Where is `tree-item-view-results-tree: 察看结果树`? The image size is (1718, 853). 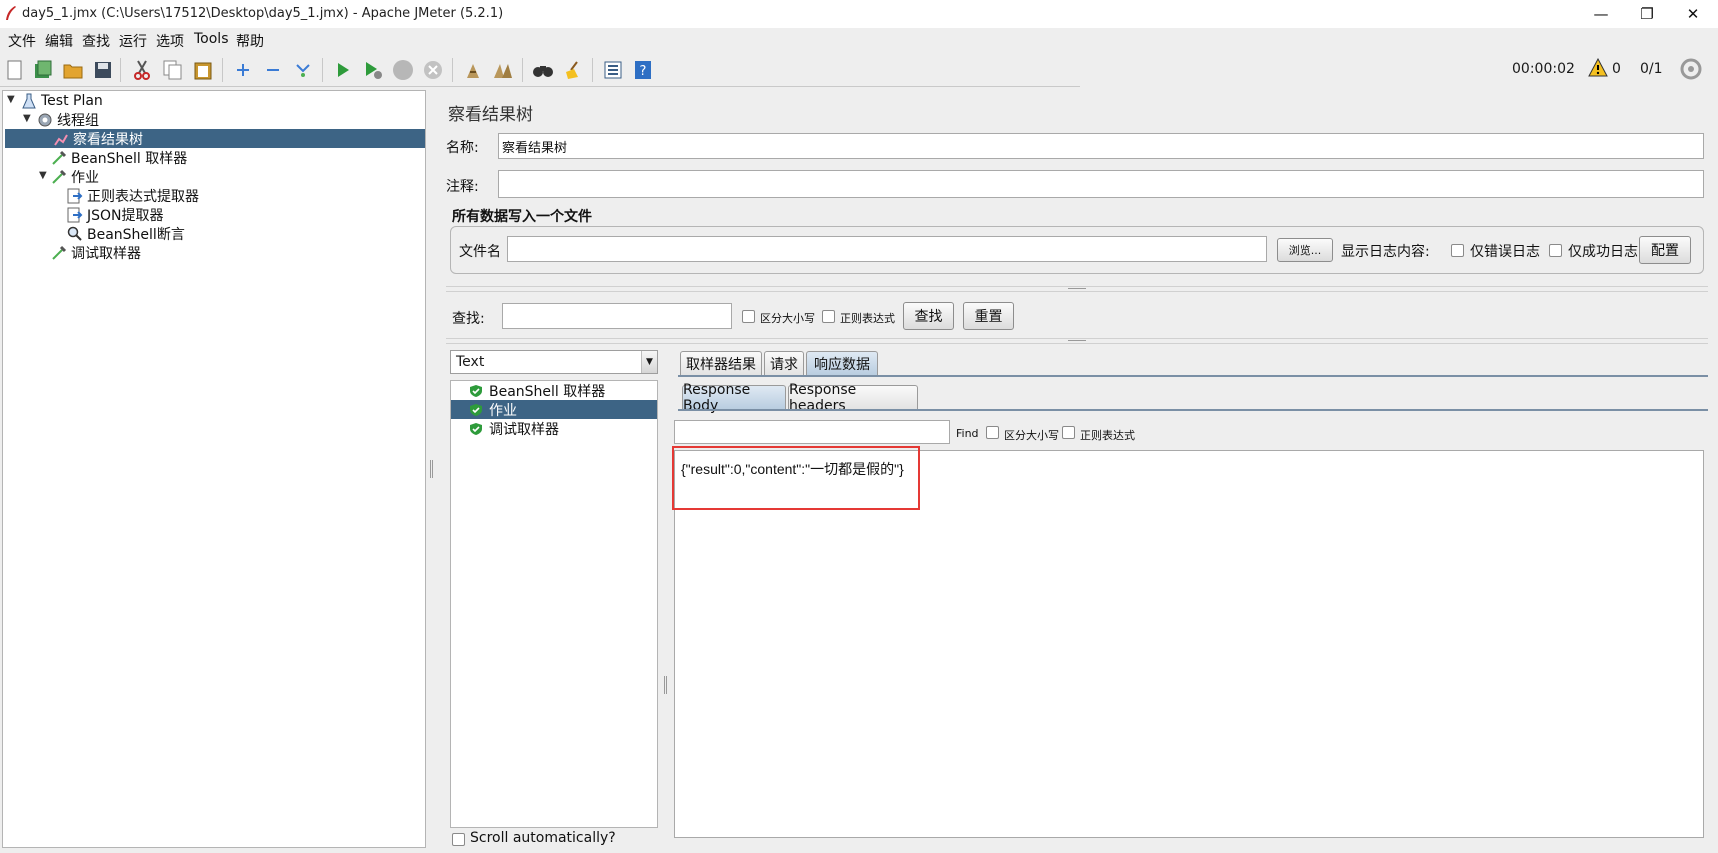 tree-item-view-results-tree: 察看结果树 is located at coordinates (215, 138).